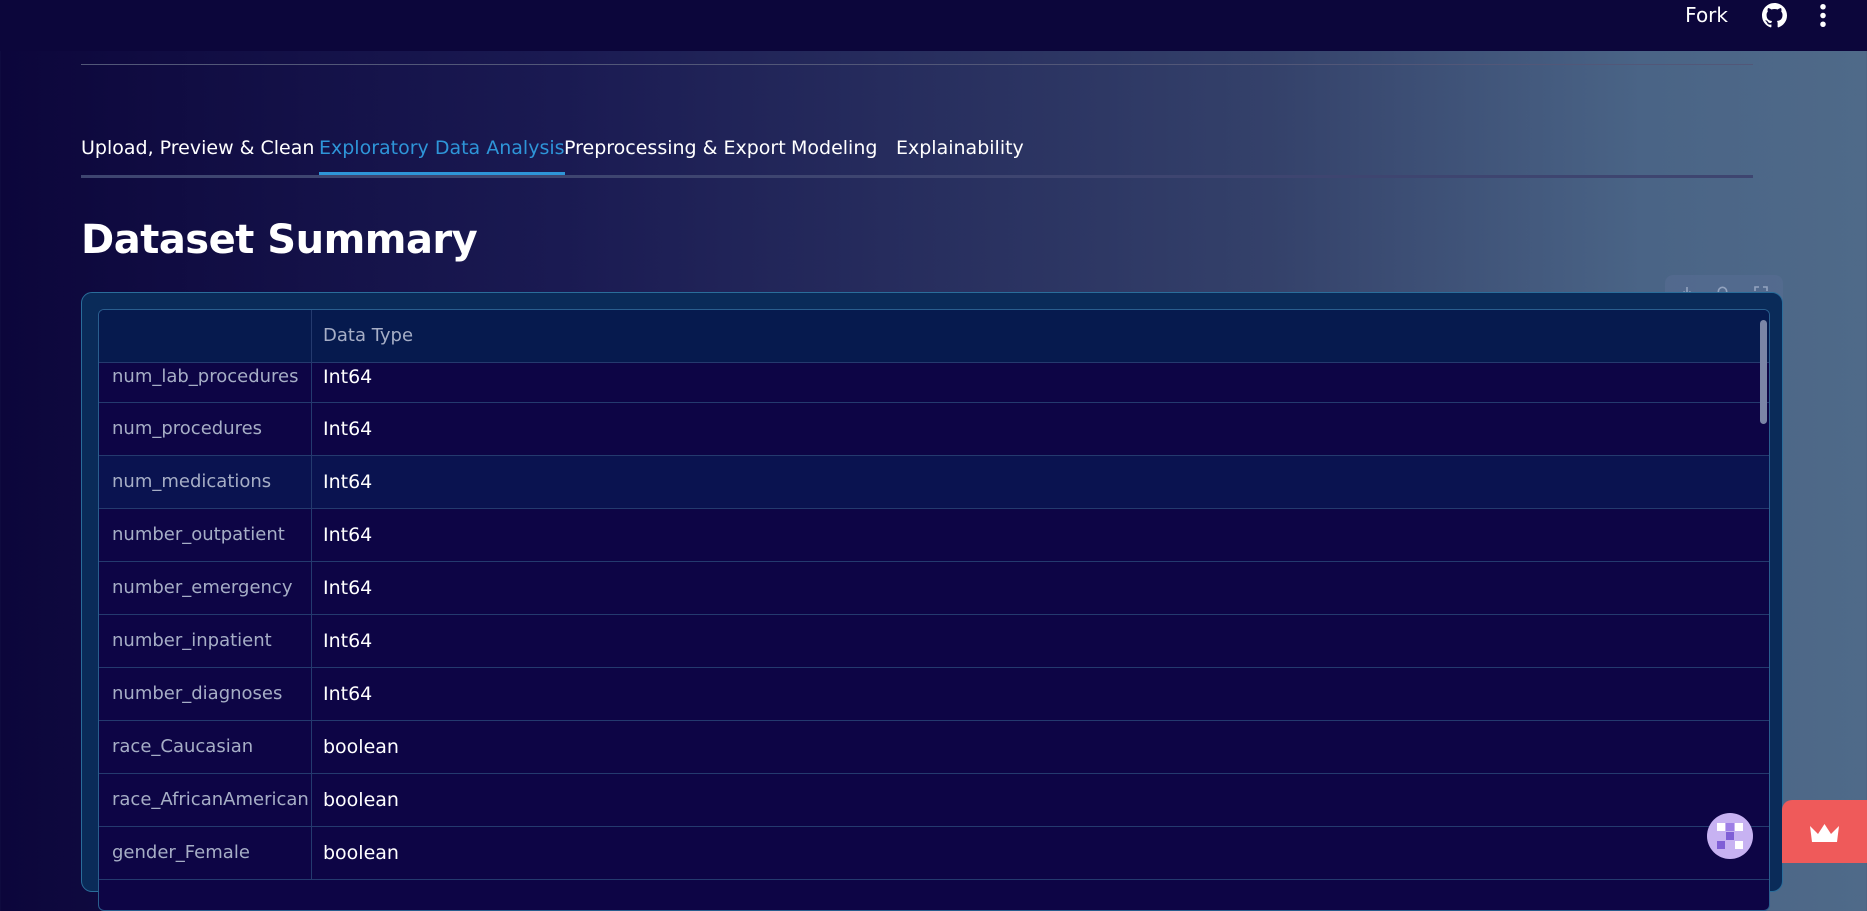  Describe the element at coordinates (205, 641) in the screenshot. I see `row-index: number_inpatient` at that location.